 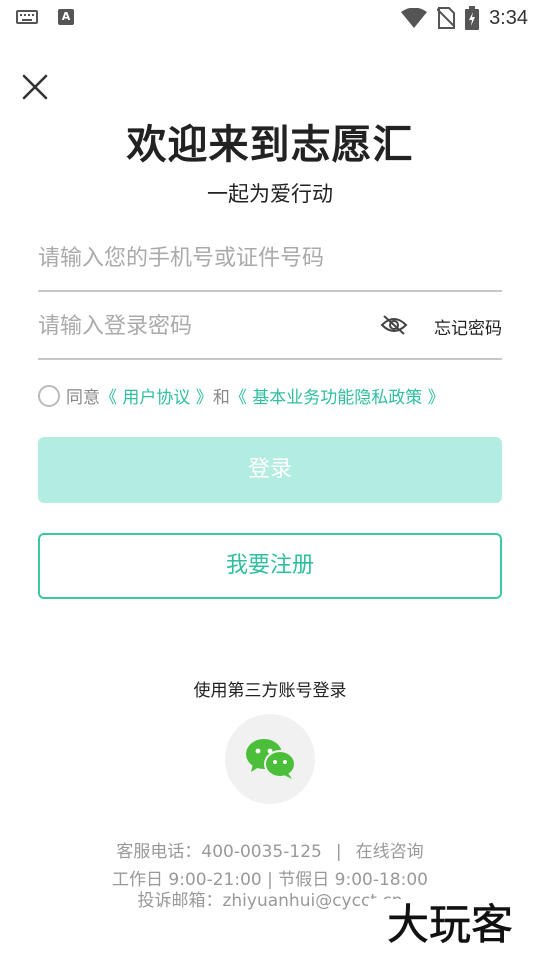 What do you see at coordinates (156, 395) in the screenshot?
I see `user-agreement-link: 《 用户协议 》` at bounding box center [156, 395].